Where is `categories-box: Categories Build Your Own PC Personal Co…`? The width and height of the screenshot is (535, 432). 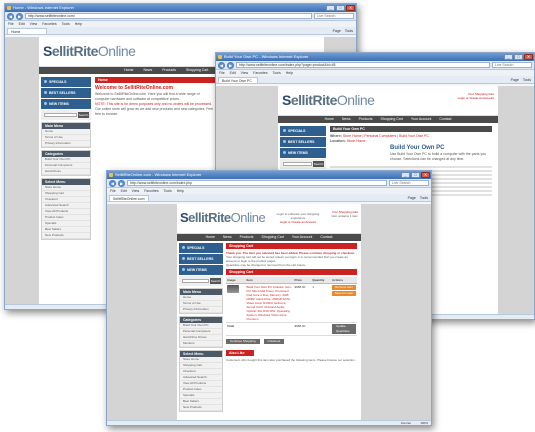
categories-box: Categories Build Your Own PC Personal Co… is located at coordinates (201, 332).